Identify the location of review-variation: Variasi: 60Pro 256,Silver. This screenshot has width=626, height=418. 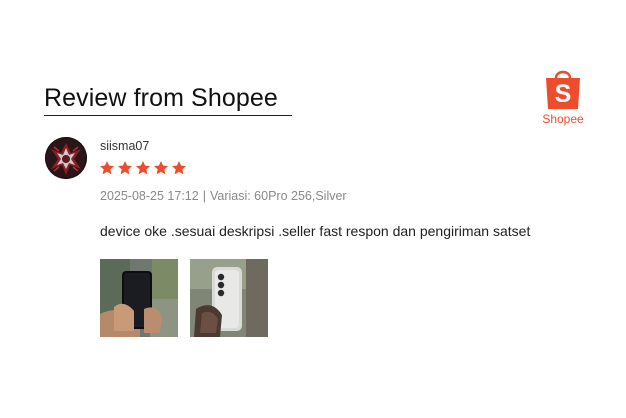
(278, 196).